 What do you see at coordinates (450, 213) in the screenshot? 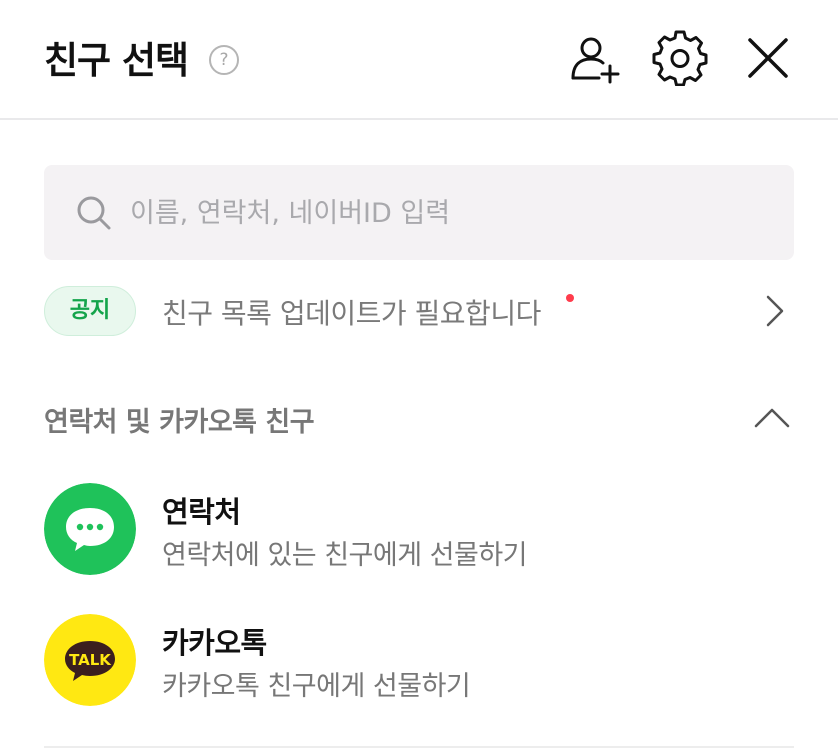
I see `search-input` at bounding box center [450, 213].